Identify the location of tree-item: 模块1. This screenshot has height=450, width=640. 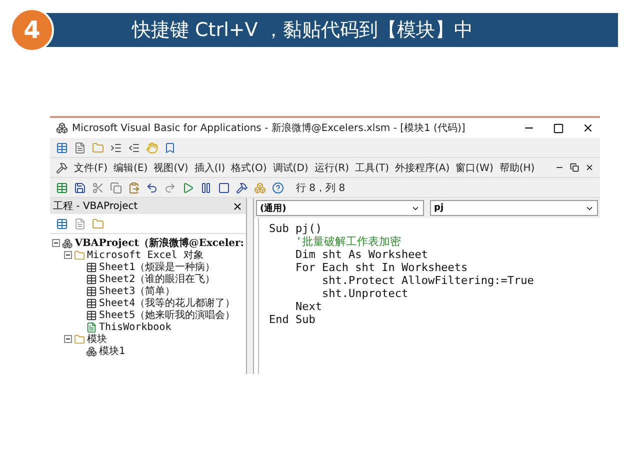
(112, 351).